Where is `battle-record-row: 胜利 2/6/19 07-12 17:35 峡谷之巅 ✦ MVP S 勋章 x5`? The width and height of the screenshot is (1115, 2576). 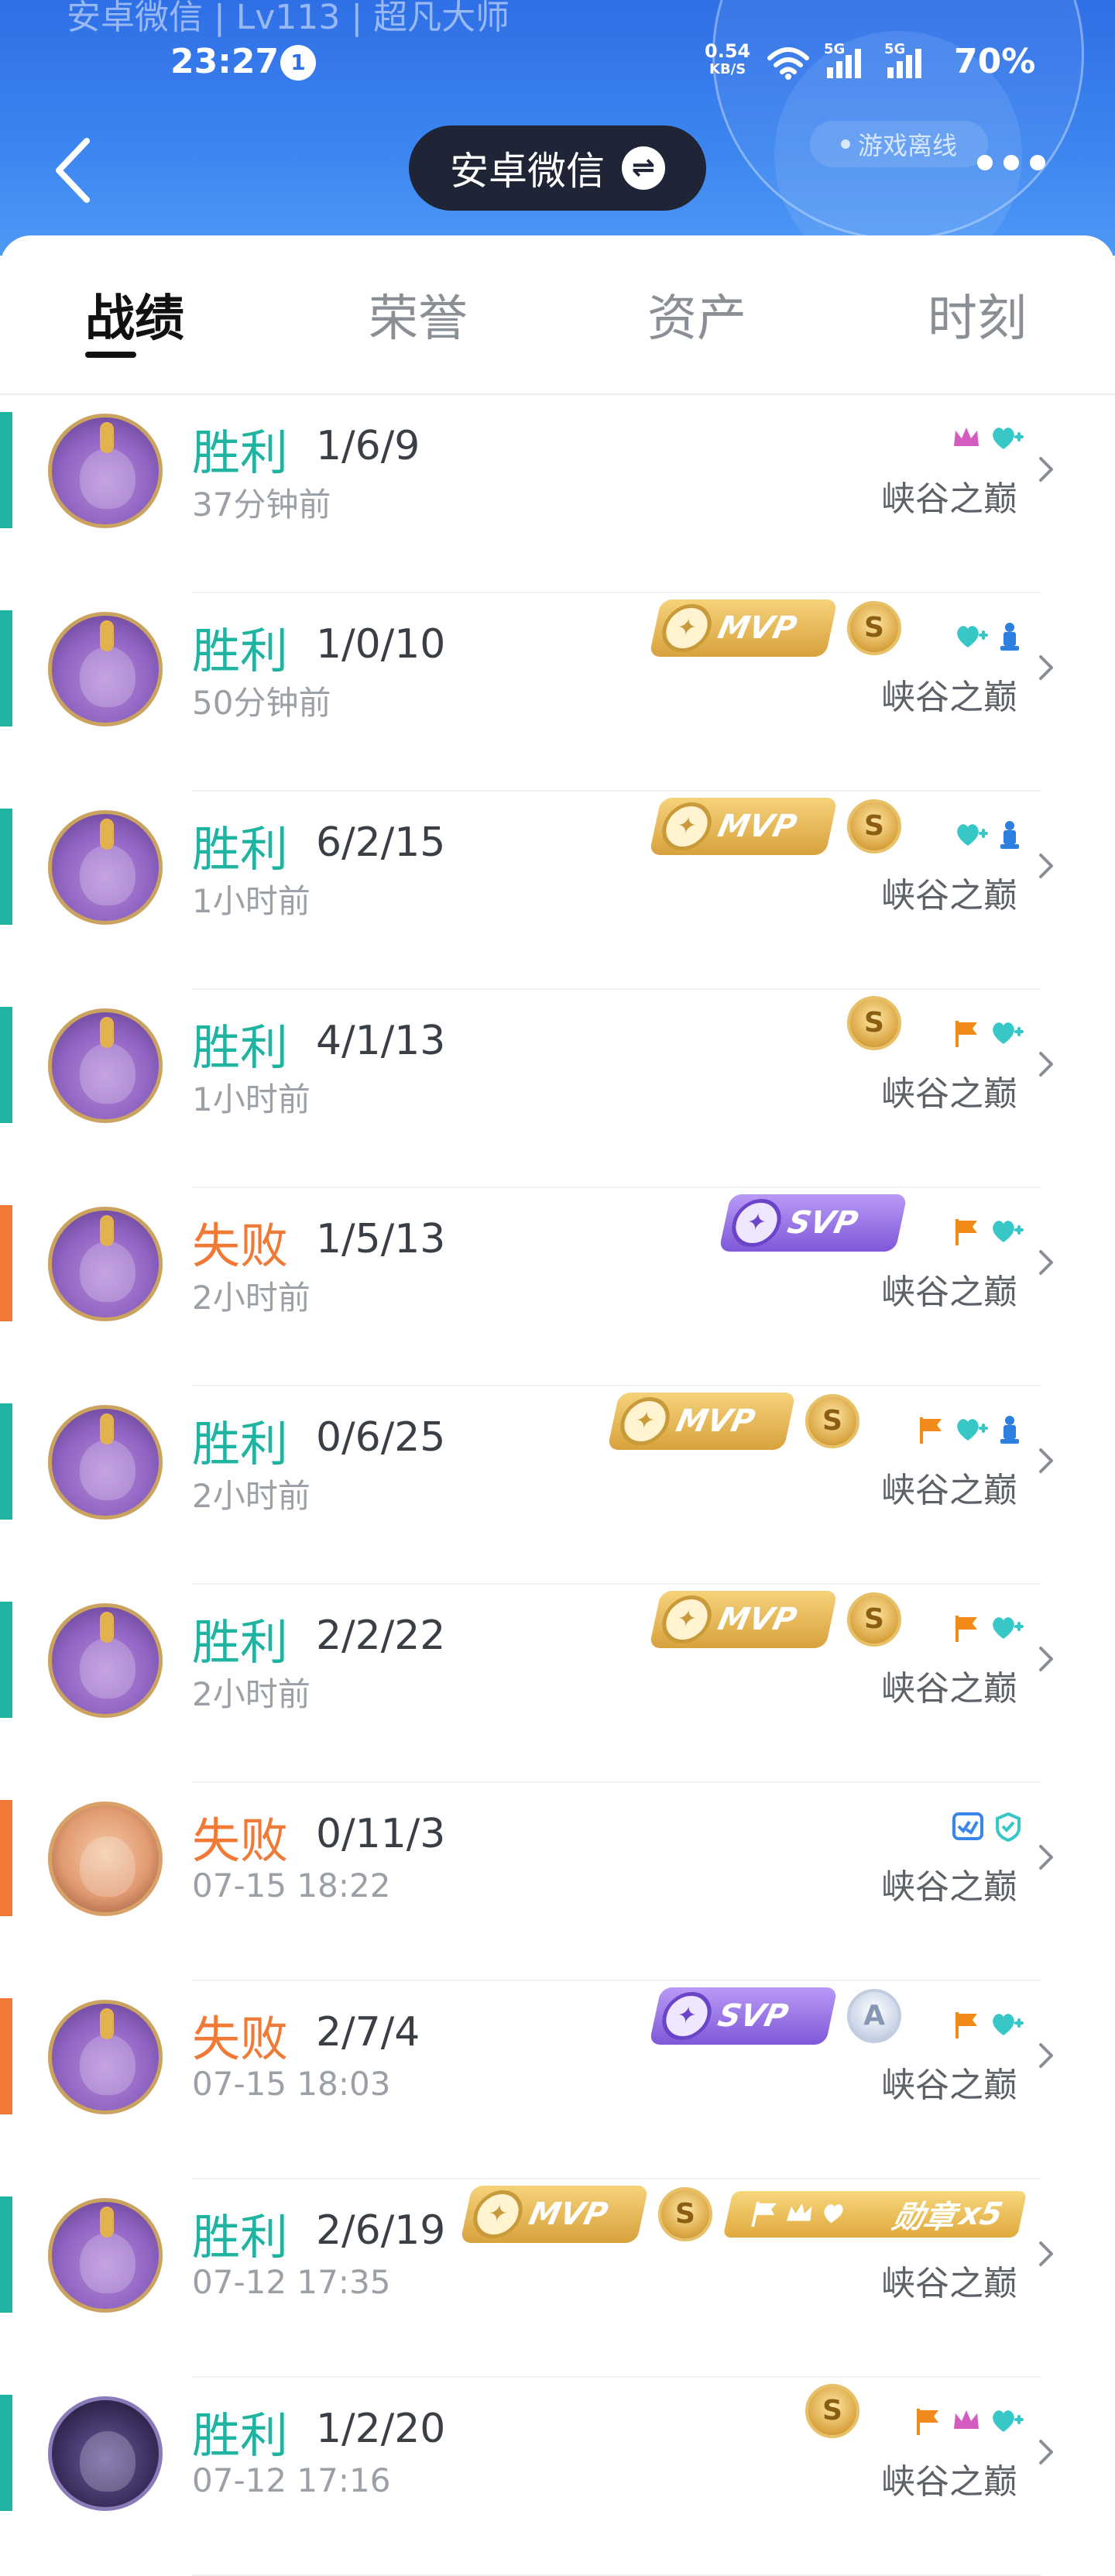 battle-record-row: 胜利 2/6/19 07-12 17:35 峡谷之巅 ✦ MVP S 勋章 x5 is located at coordinates (557, 2278).